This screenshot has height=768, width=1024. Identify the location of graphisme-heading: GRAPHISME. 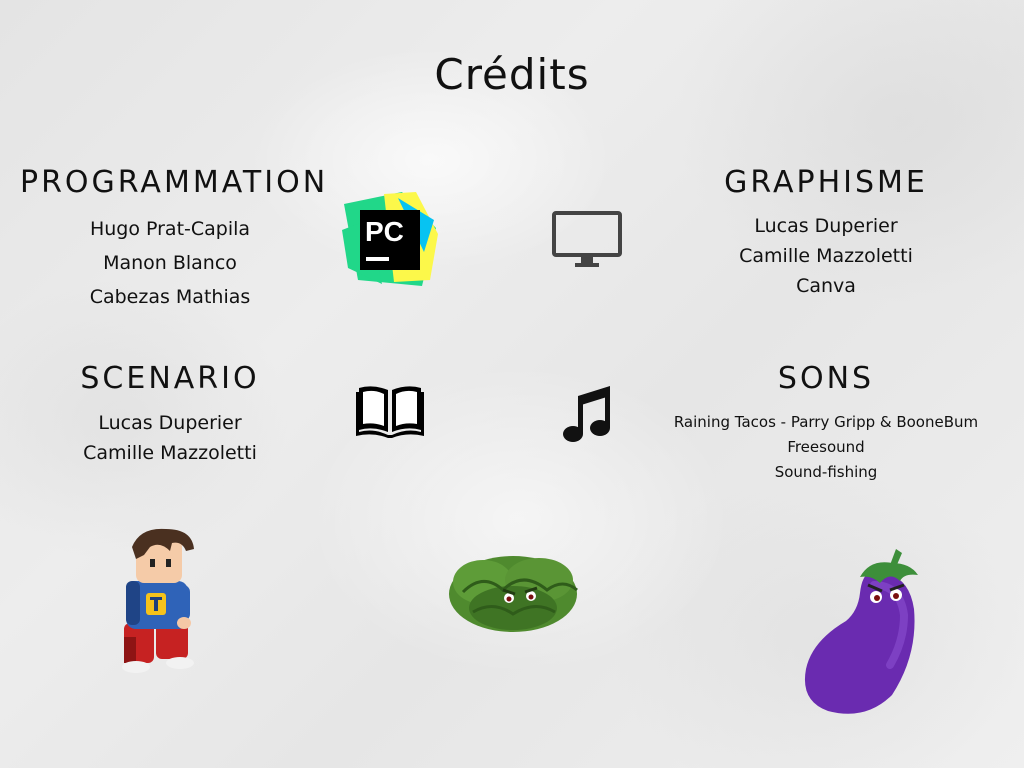
(826, 182).